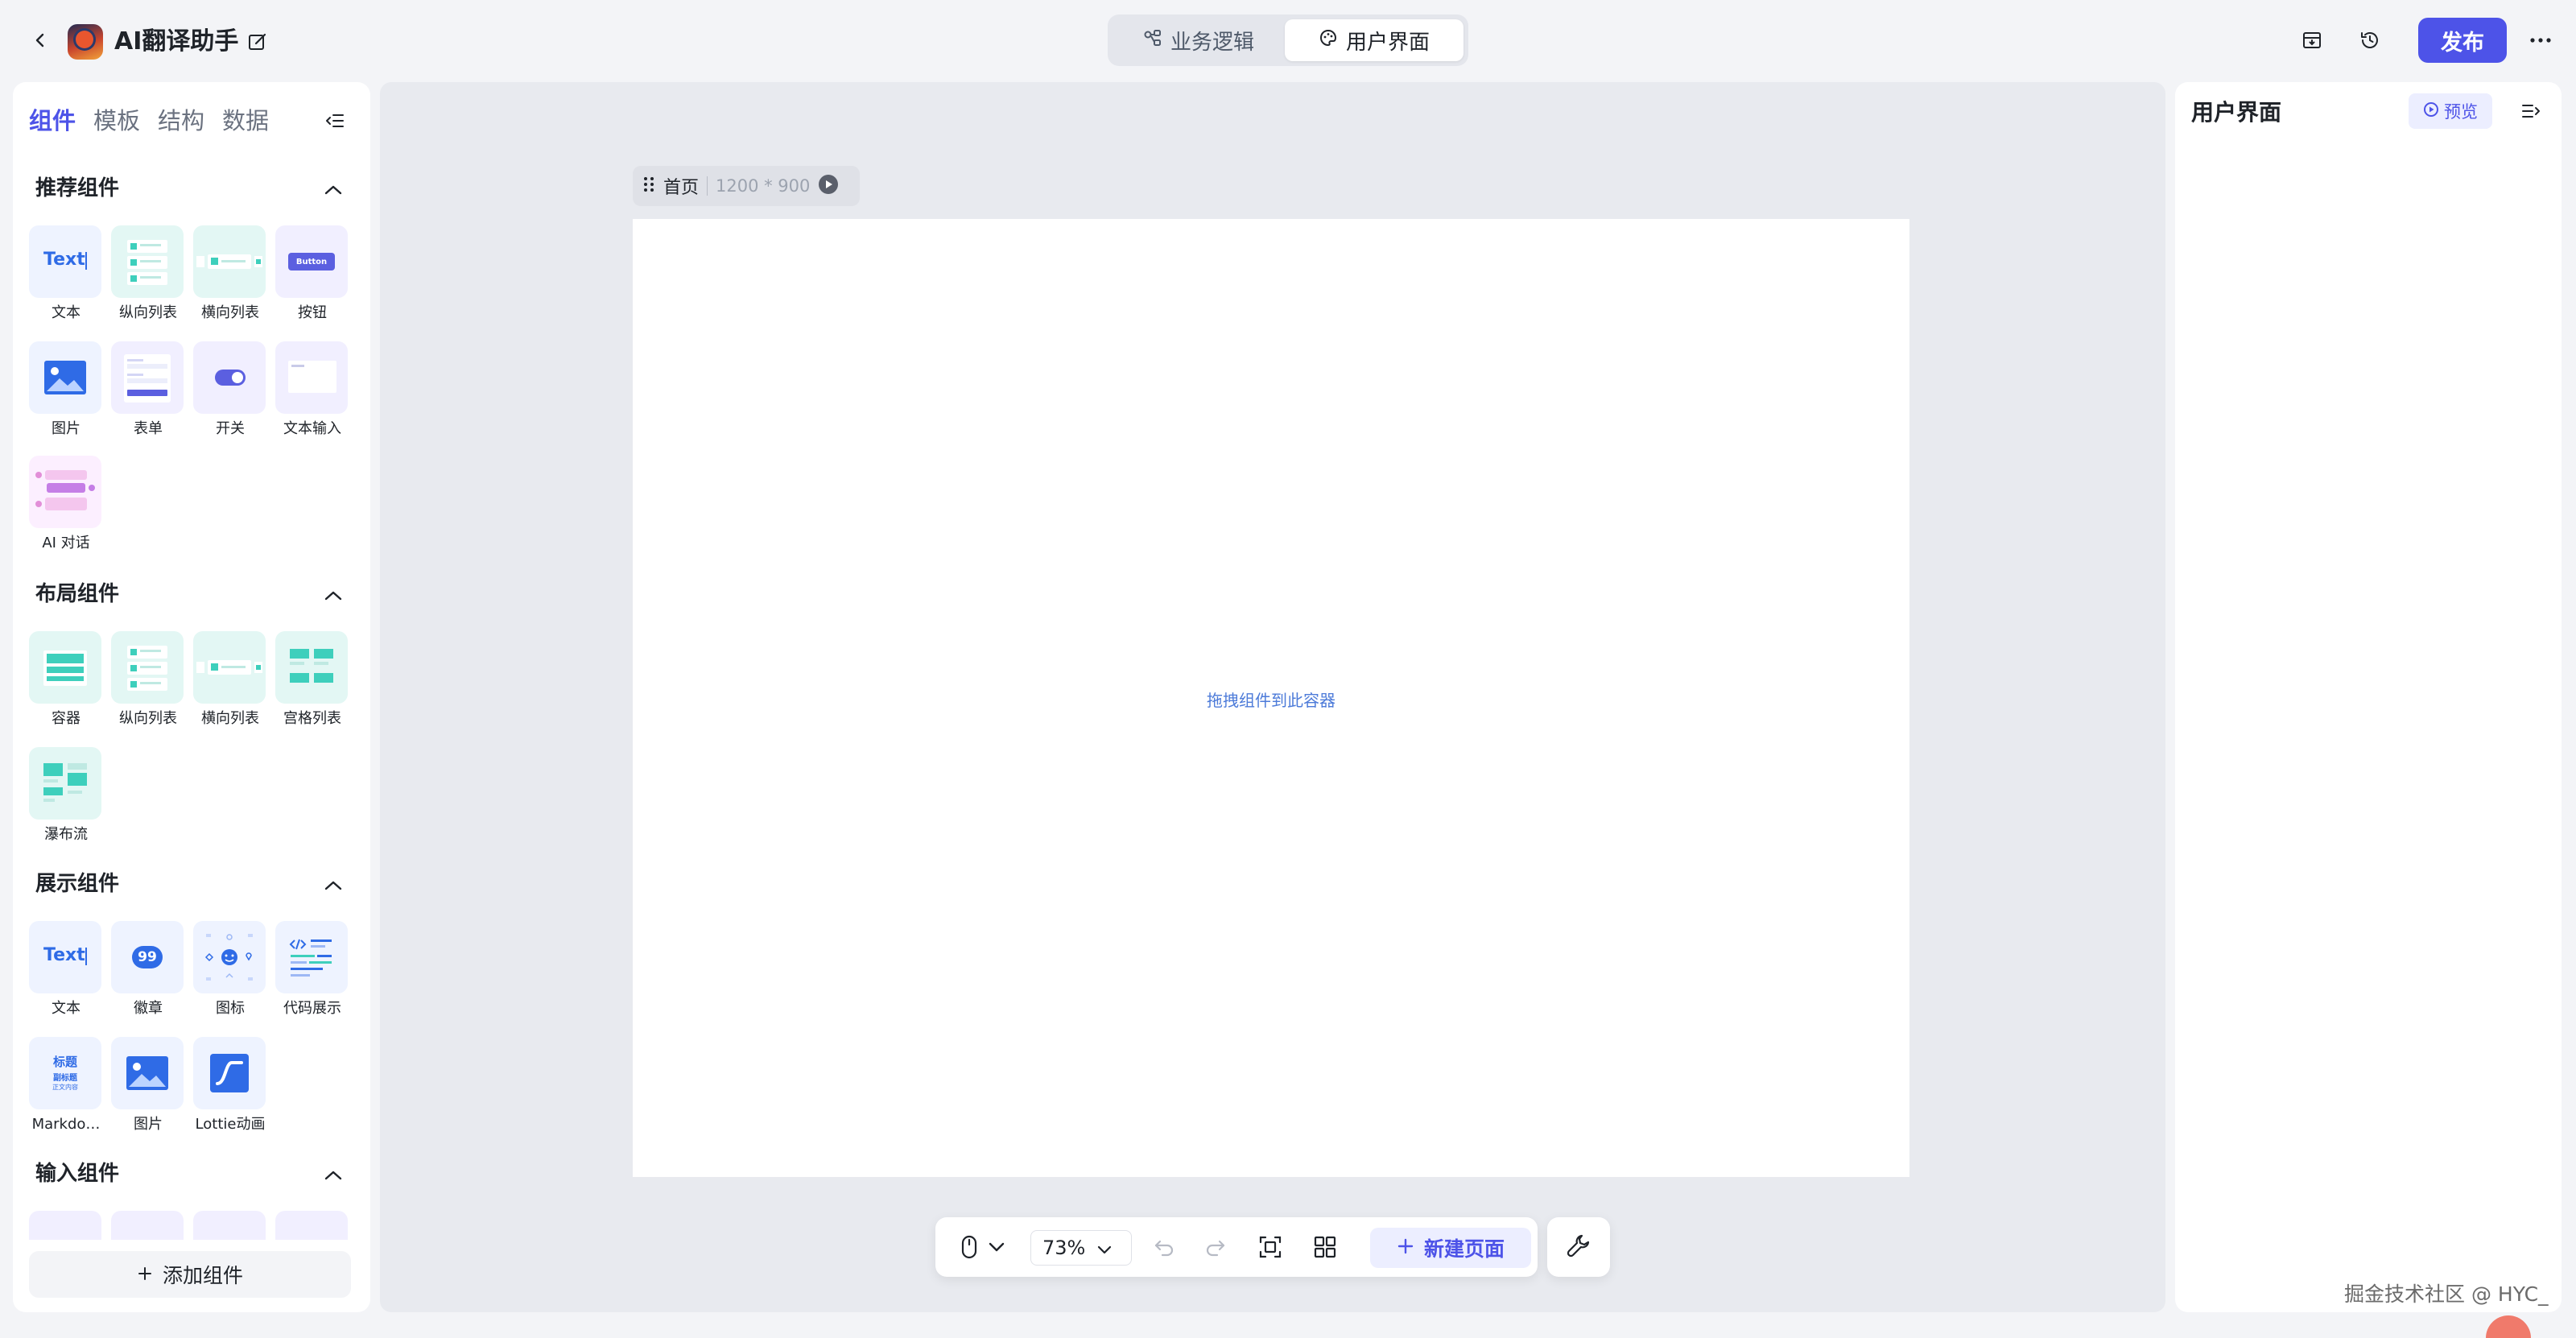 The width and height of the screenshot is (2576, 1338). I want to click on component-badge: 99 徽章, so click(148, 970).